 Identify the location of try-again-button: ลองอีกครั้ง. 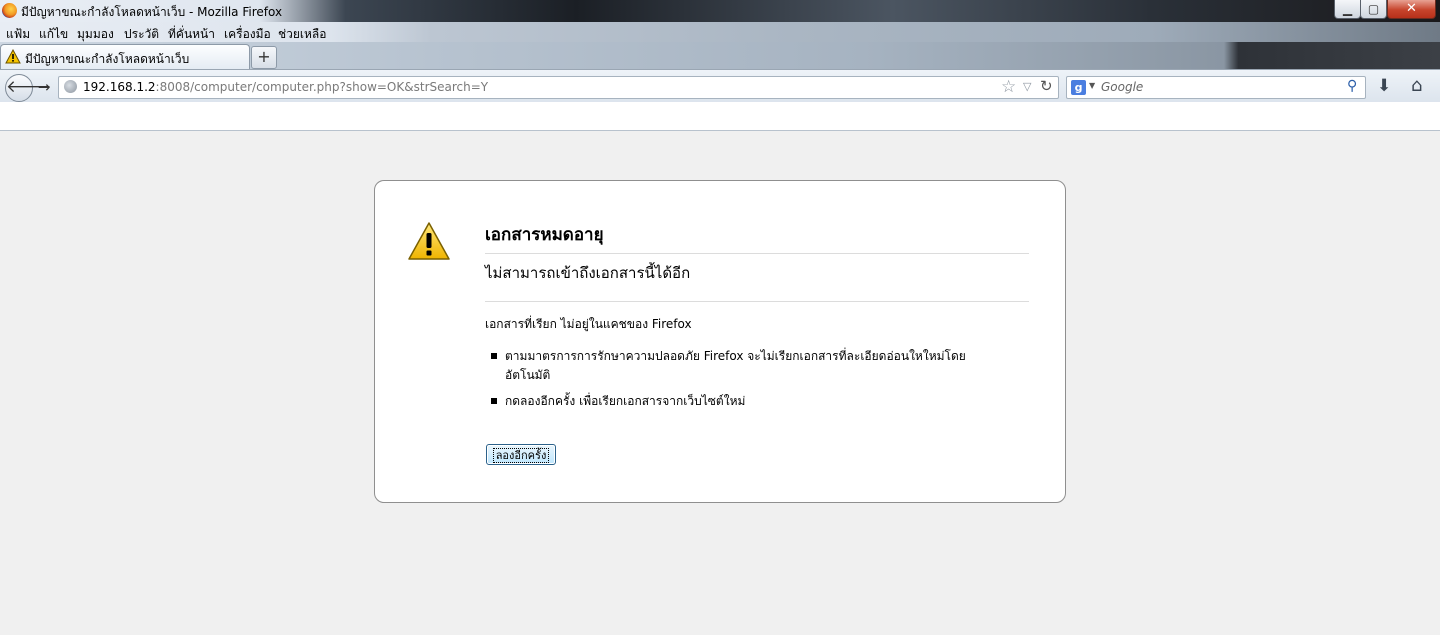
(521, 454).